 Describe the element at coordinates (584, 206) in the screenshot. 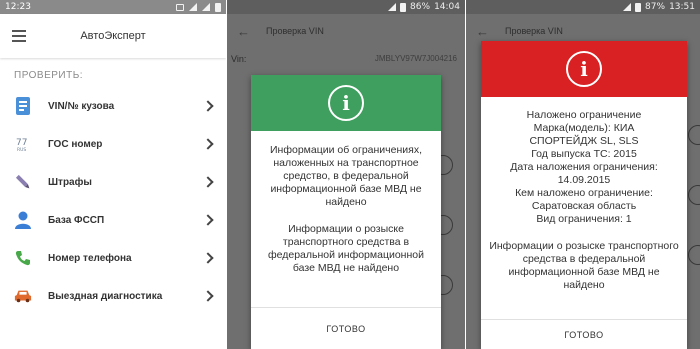

I see `restriction-line: Саратовская область` at that location.